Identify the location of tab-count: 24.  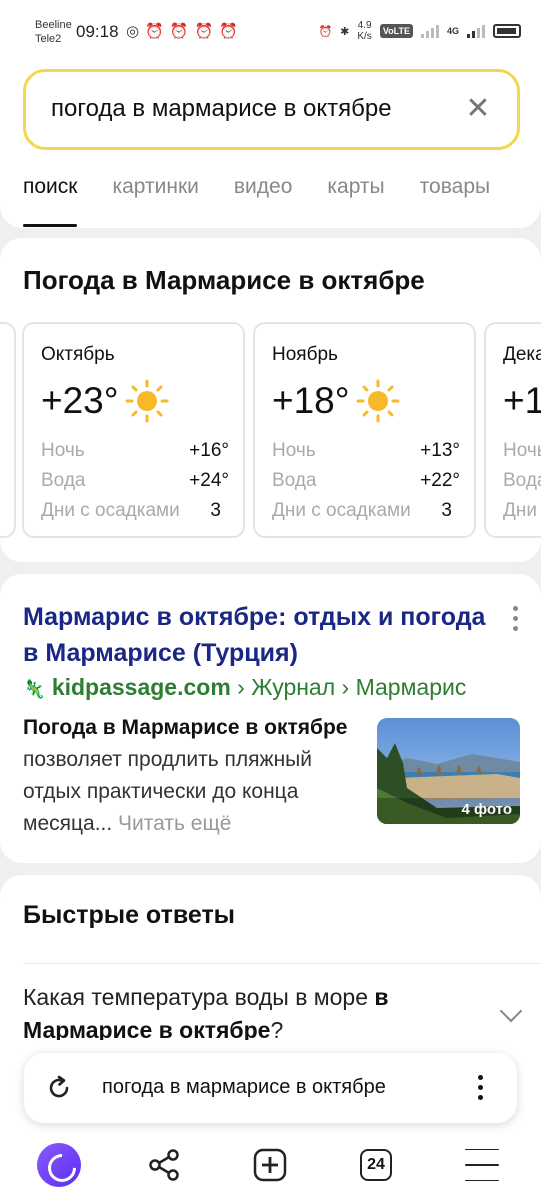
(376, 1165).